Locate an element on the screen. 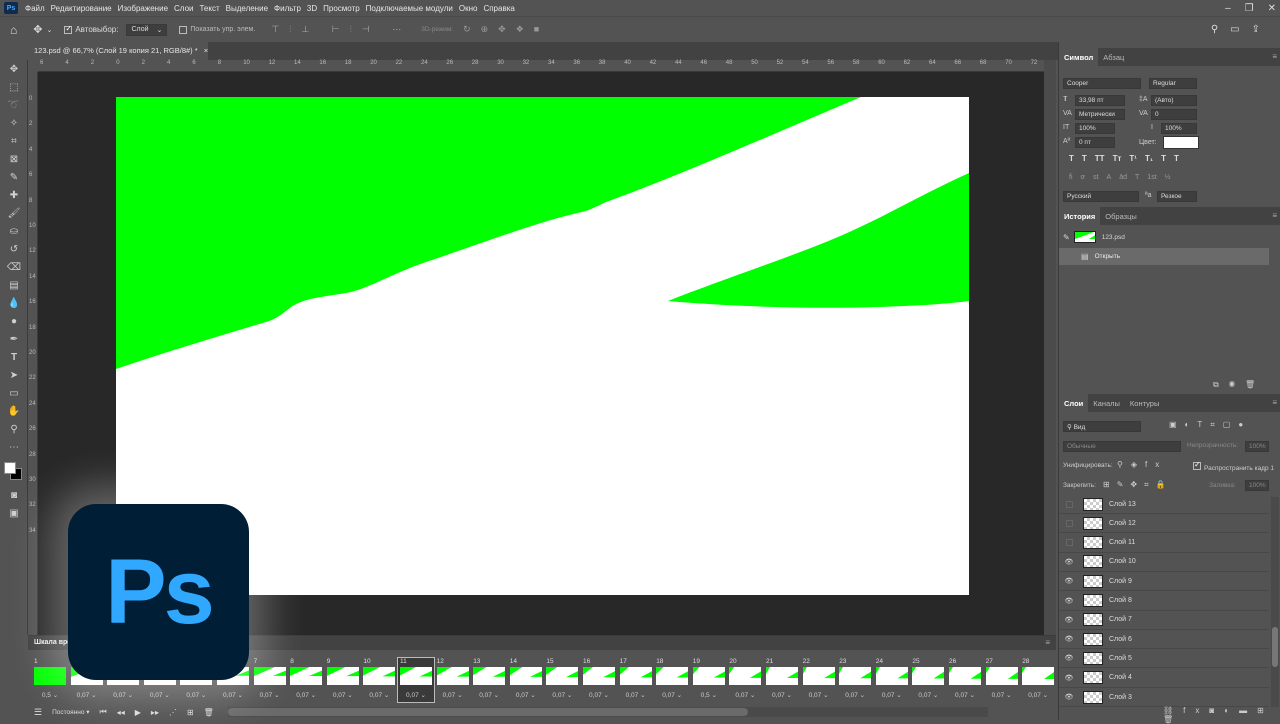 Image resolution: width=1280 pixels, height=724 pixels. vertical-scale-field: 100% is located at coordinates (1095, 128).